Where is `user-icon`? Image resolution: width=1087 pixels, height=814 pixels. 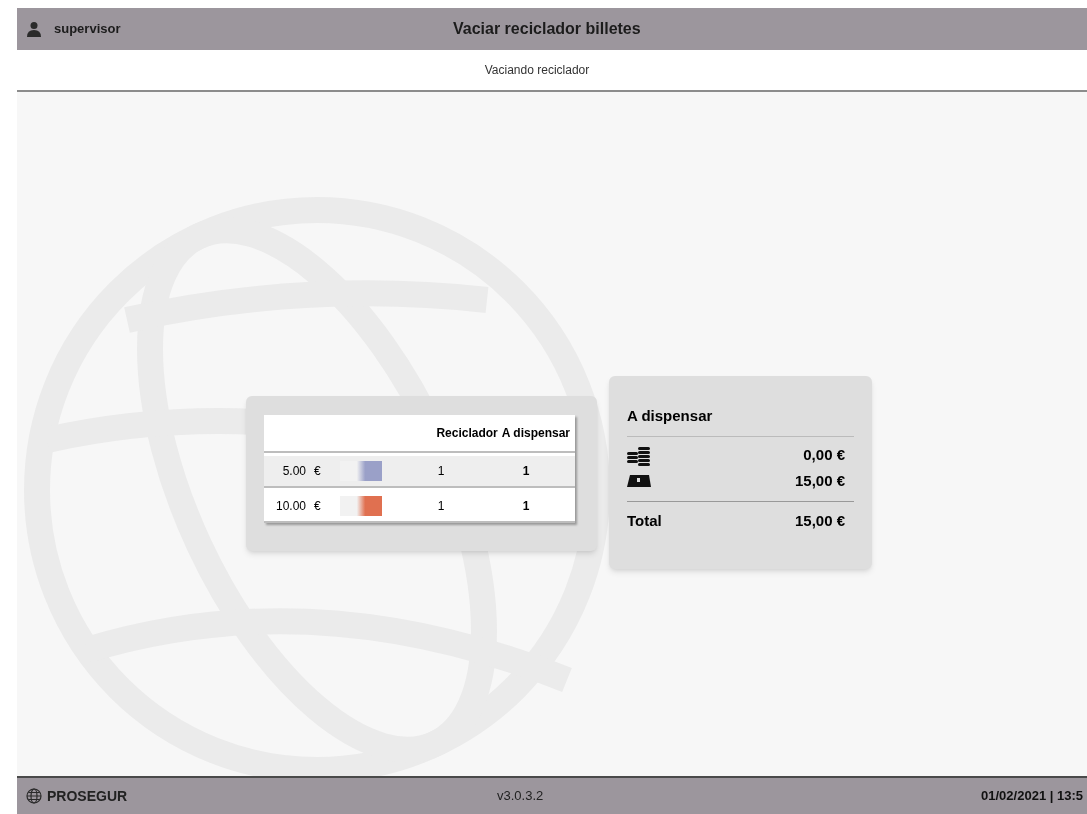
user-icon is located at coordinates (34, 29).